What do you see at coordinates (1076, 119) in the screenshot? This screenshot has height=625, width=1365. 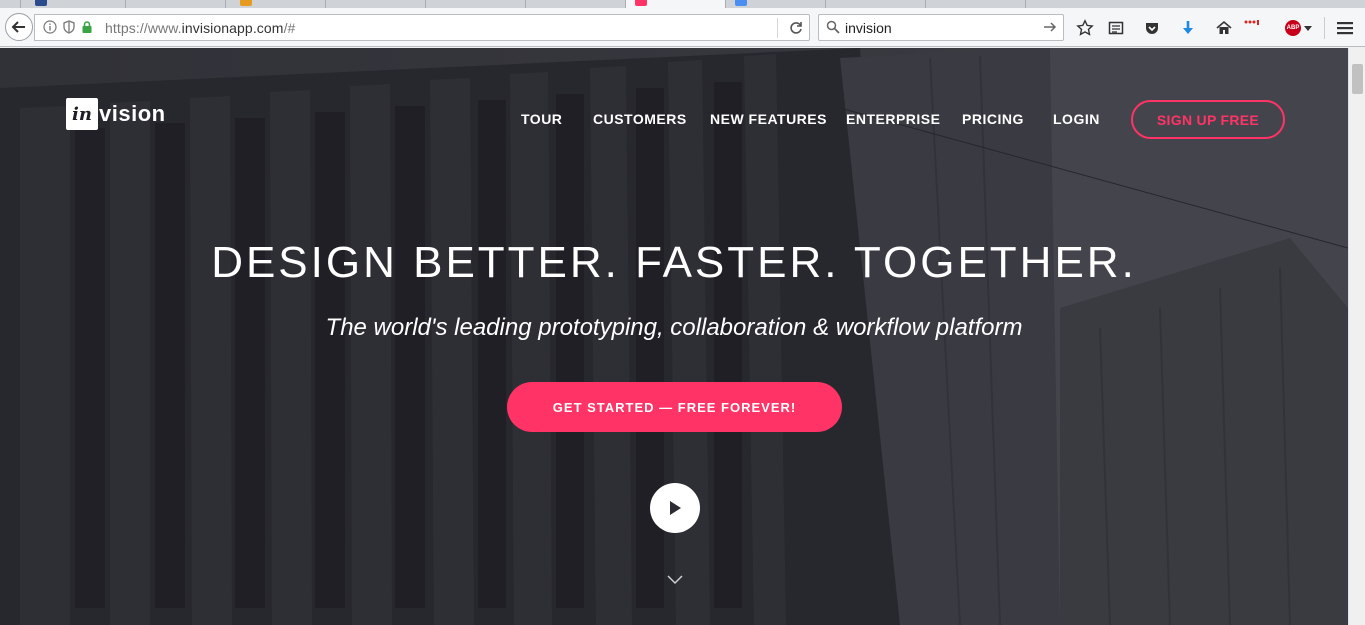 I see `nav-login: LOGIN` at bounding box center [1076, 119].